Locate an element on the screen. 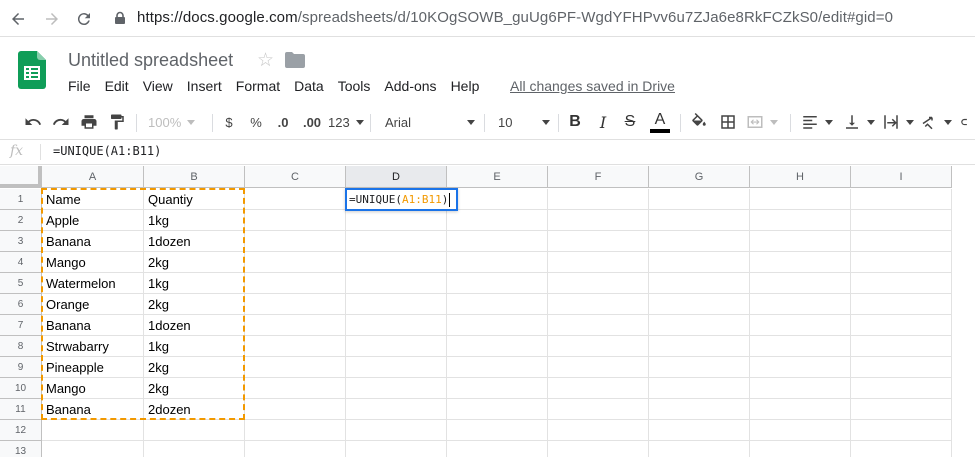 The height and width of the screenshot is (457, 975). cell-f9 is located at coordinates (598, 367).